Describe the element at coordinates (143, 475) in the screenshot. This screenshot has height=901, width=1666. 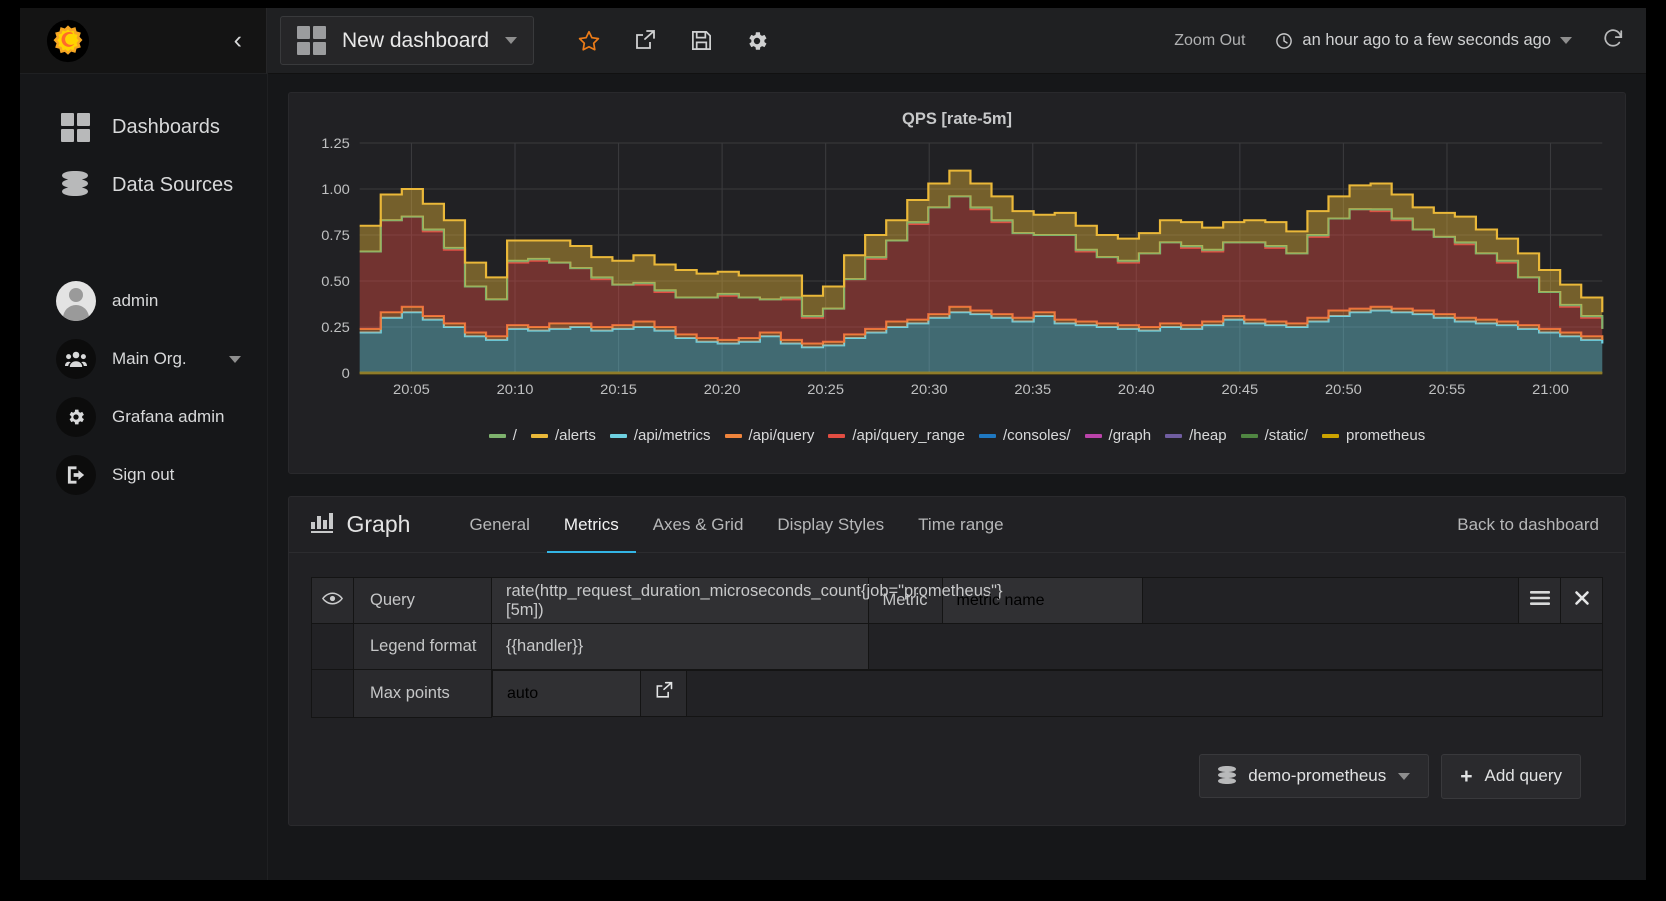
I see `sidebar-item-sign-out: Sign out` at that location.